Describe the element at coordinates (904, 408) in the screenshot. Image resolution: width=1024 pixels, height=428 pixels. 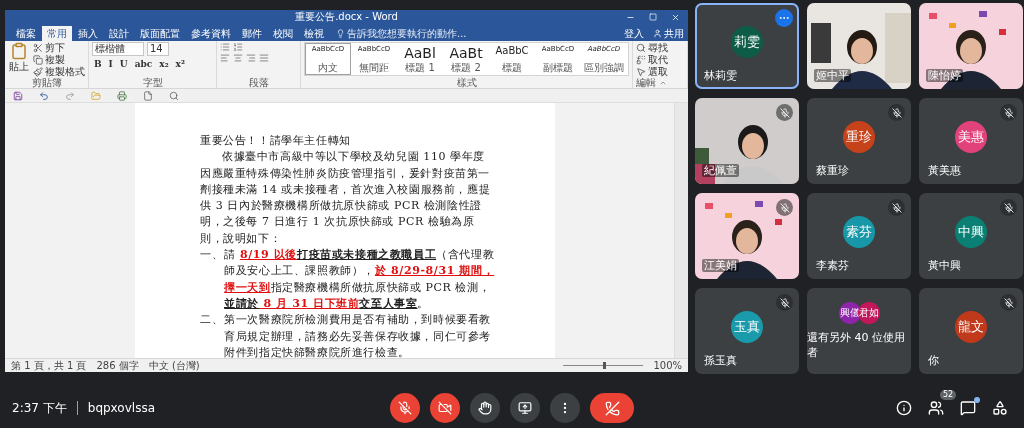
I see `info-button` at that location.